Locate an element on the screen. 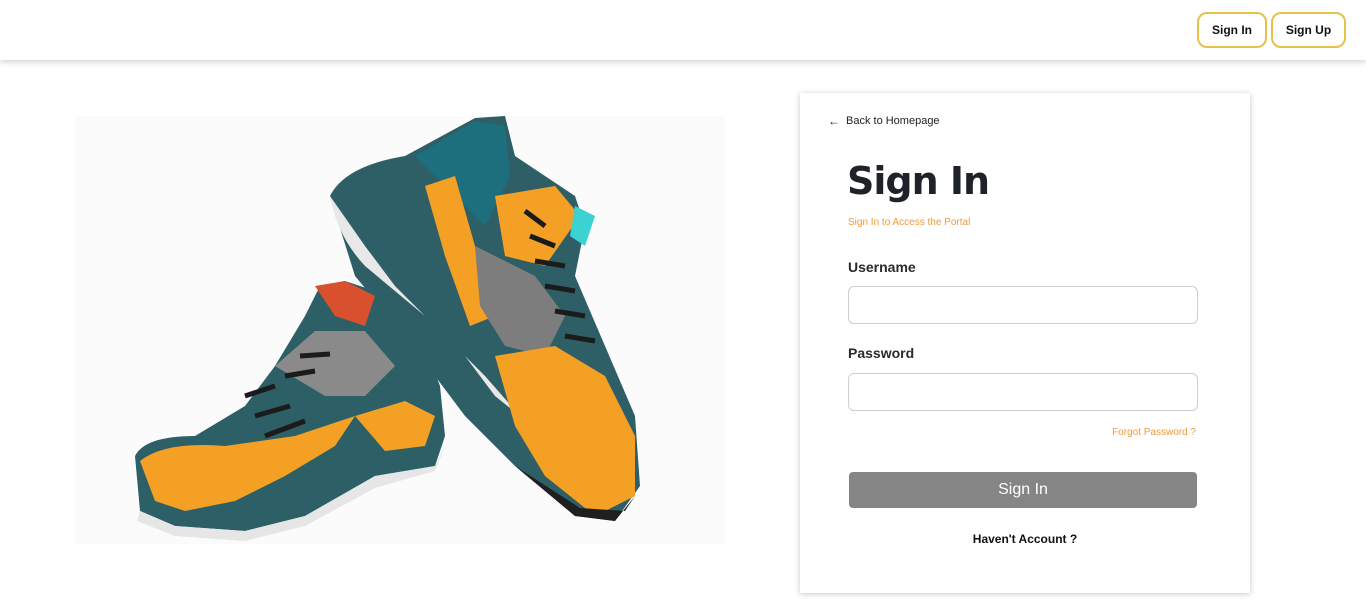 This screenshot has width=1366, height=615. back-to-homepage-link: ← Back to Homepage is located at coordinates (884, 121).